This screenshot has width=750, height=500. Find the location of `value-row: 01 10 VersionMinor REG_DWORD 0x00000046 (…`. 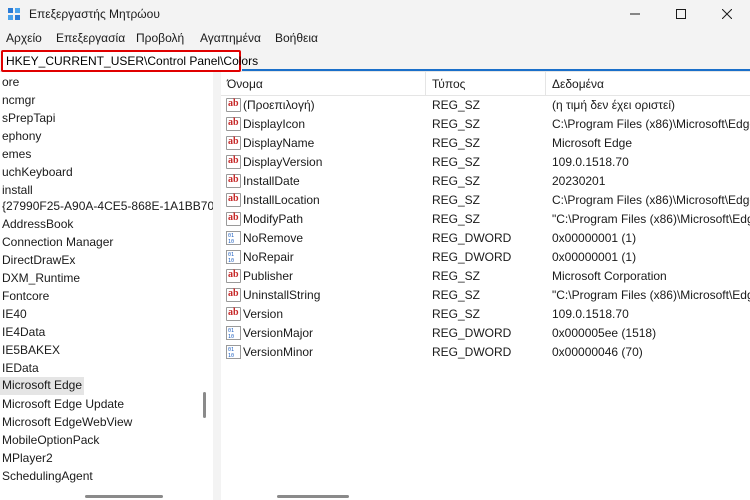

value-row: 01 10 VersionMinor REG_DWORD 0x00000046 (… is located at coordinates (485, 352).